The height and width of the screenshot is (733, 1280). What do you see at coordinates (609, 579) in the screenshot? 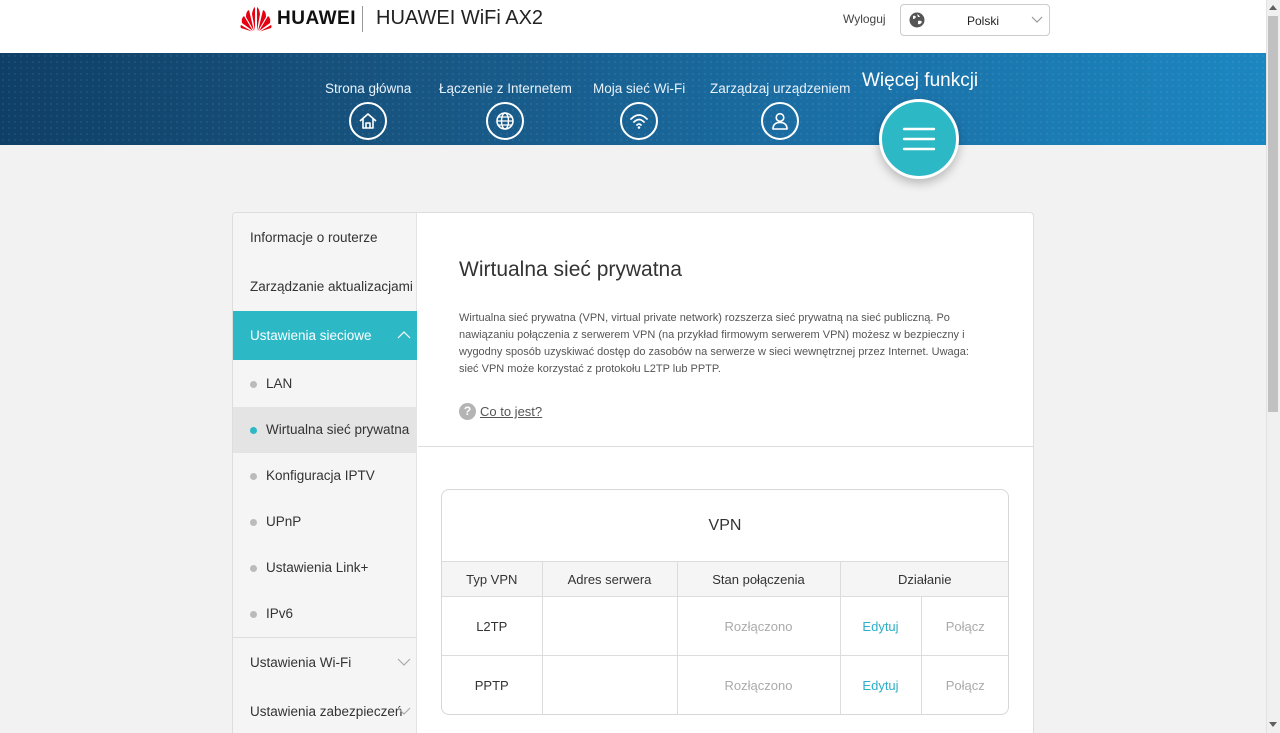
I see `column-header: Adres serwera` at bounding box center [609, 579].